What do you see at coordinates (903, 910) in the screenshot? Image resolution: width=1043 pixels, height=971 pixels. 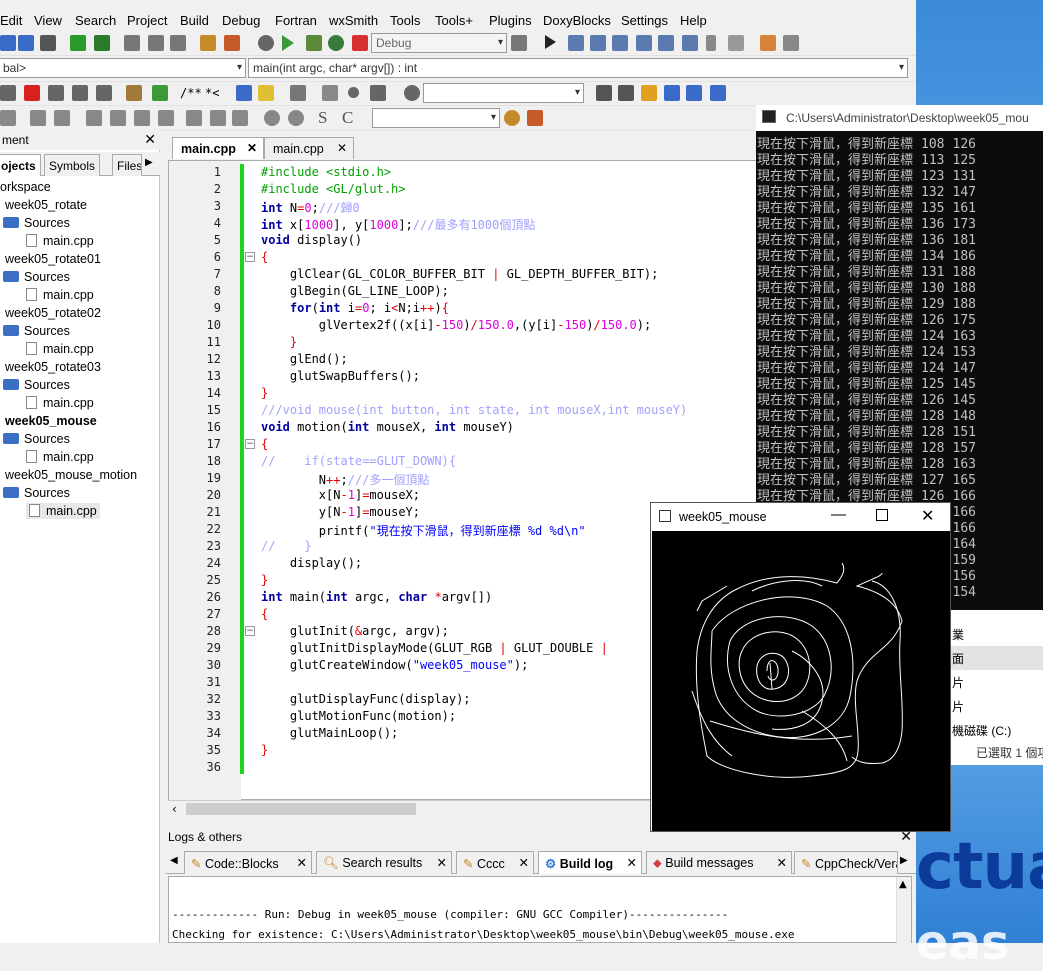 I see `vertical-scrollbar: ▲` at bounding box center [903, 910].